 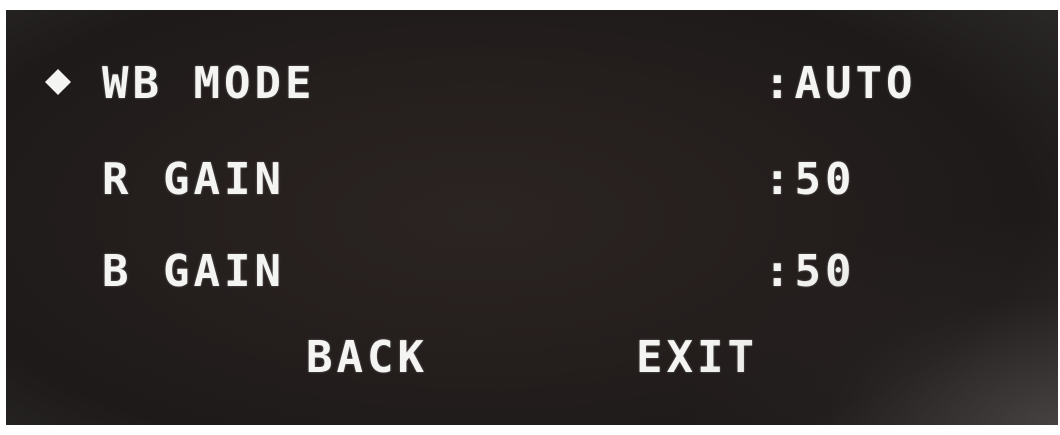 What do you see at coordinates (810, 179) in the screenshot?
I see `r-gain-value: :50` at bounding box center [810, 179].